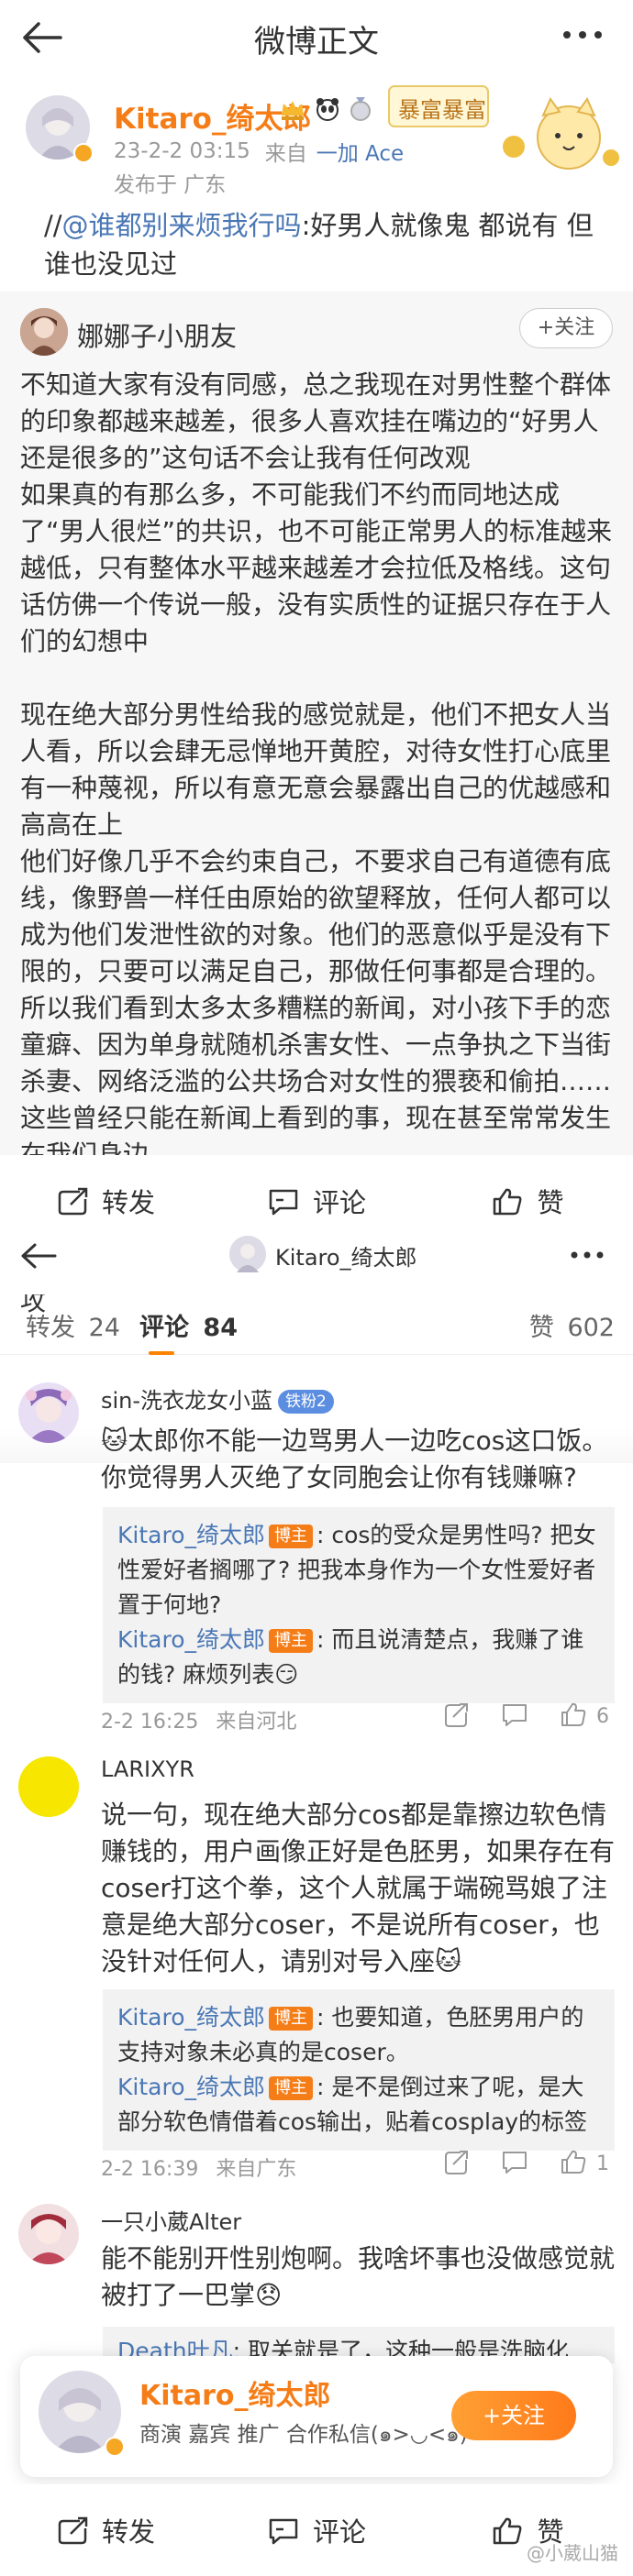 This screenshot has height=2576, width=633. What do you see at coordinates (259, 151) in the screenshot?
I see `post-meta: 23-2-2 03:15 来自 一加 Ace` at bounding box center [259, 151].